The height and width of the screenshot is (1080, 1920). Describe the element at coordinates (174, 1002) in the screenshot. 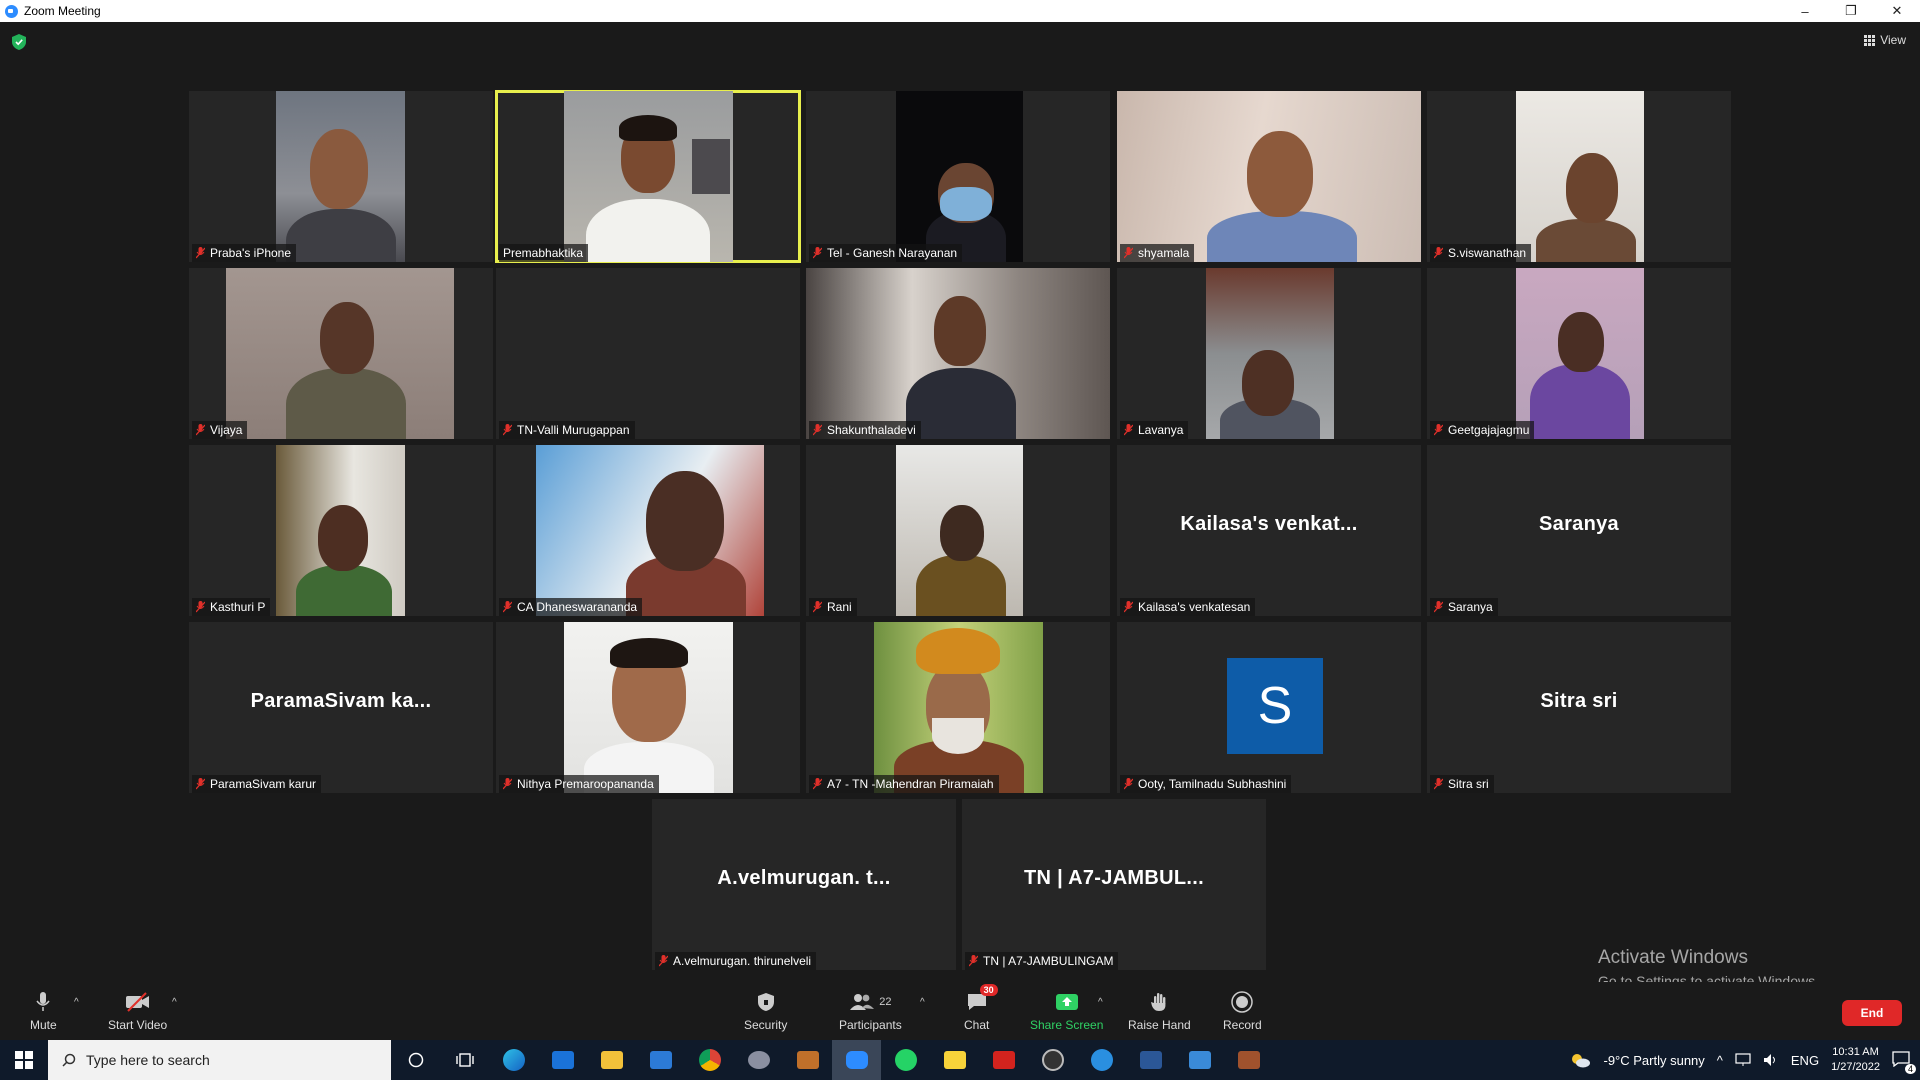

I see `video-options-caret-icon: ^` at that location.